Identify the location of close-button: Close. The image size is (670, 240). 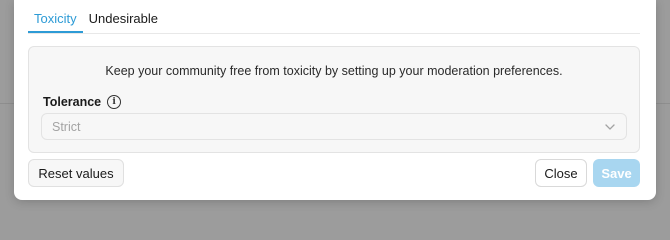
(561, 173).